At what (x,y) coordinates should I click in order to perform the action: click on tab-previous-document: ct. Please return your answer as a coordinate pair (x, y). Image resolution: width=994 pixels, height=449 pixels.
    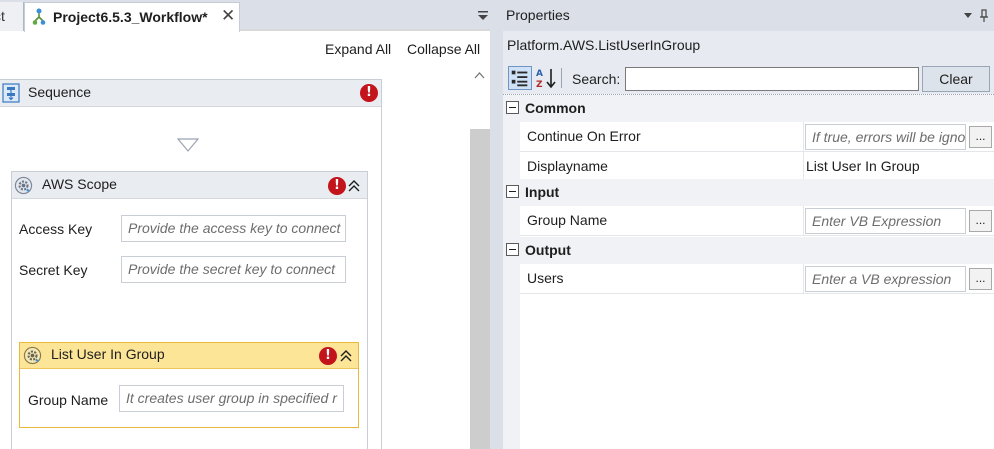
    Looking at the image, I should click on (12, 16).